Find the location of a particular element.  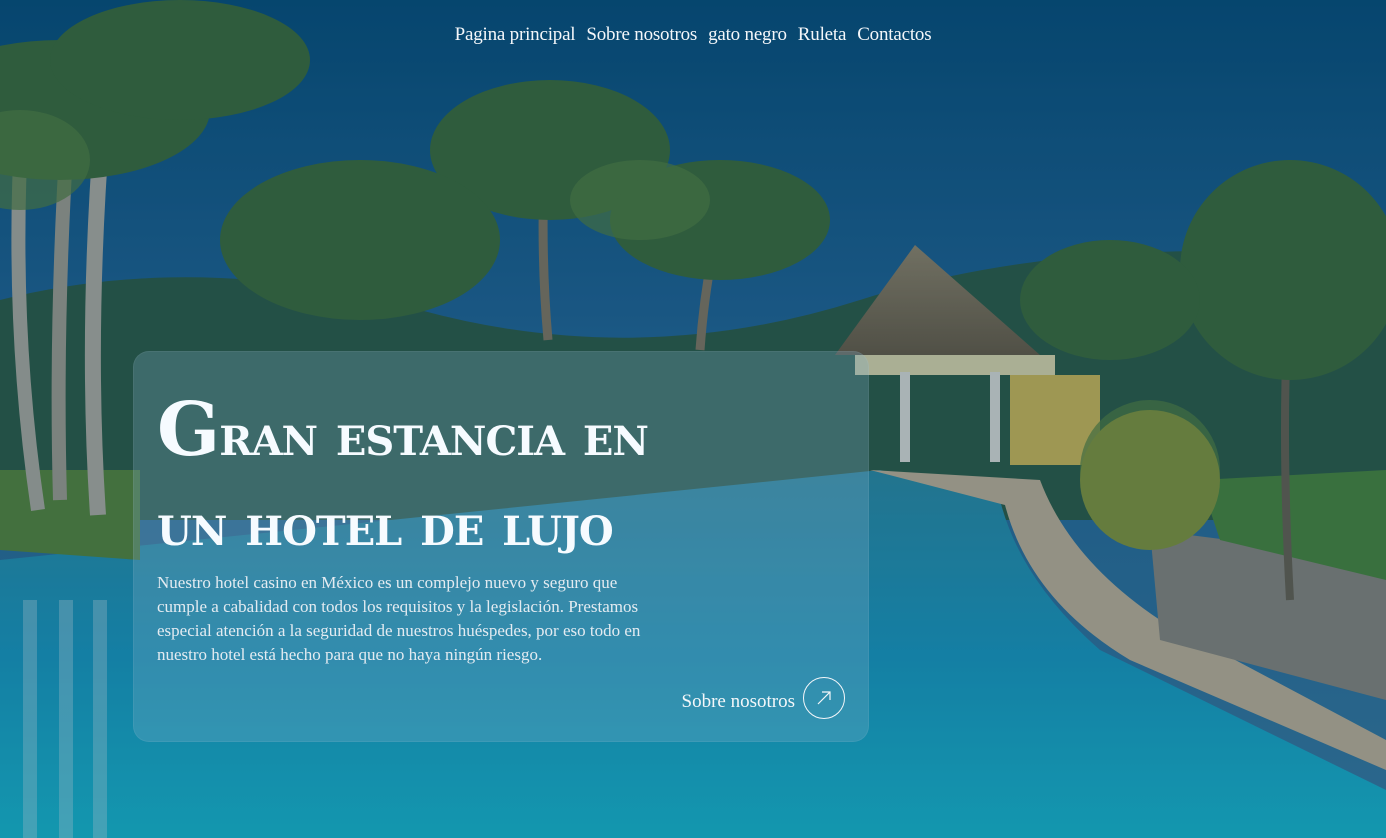

hero-title-initial: G is located at coordinates (188, 430).